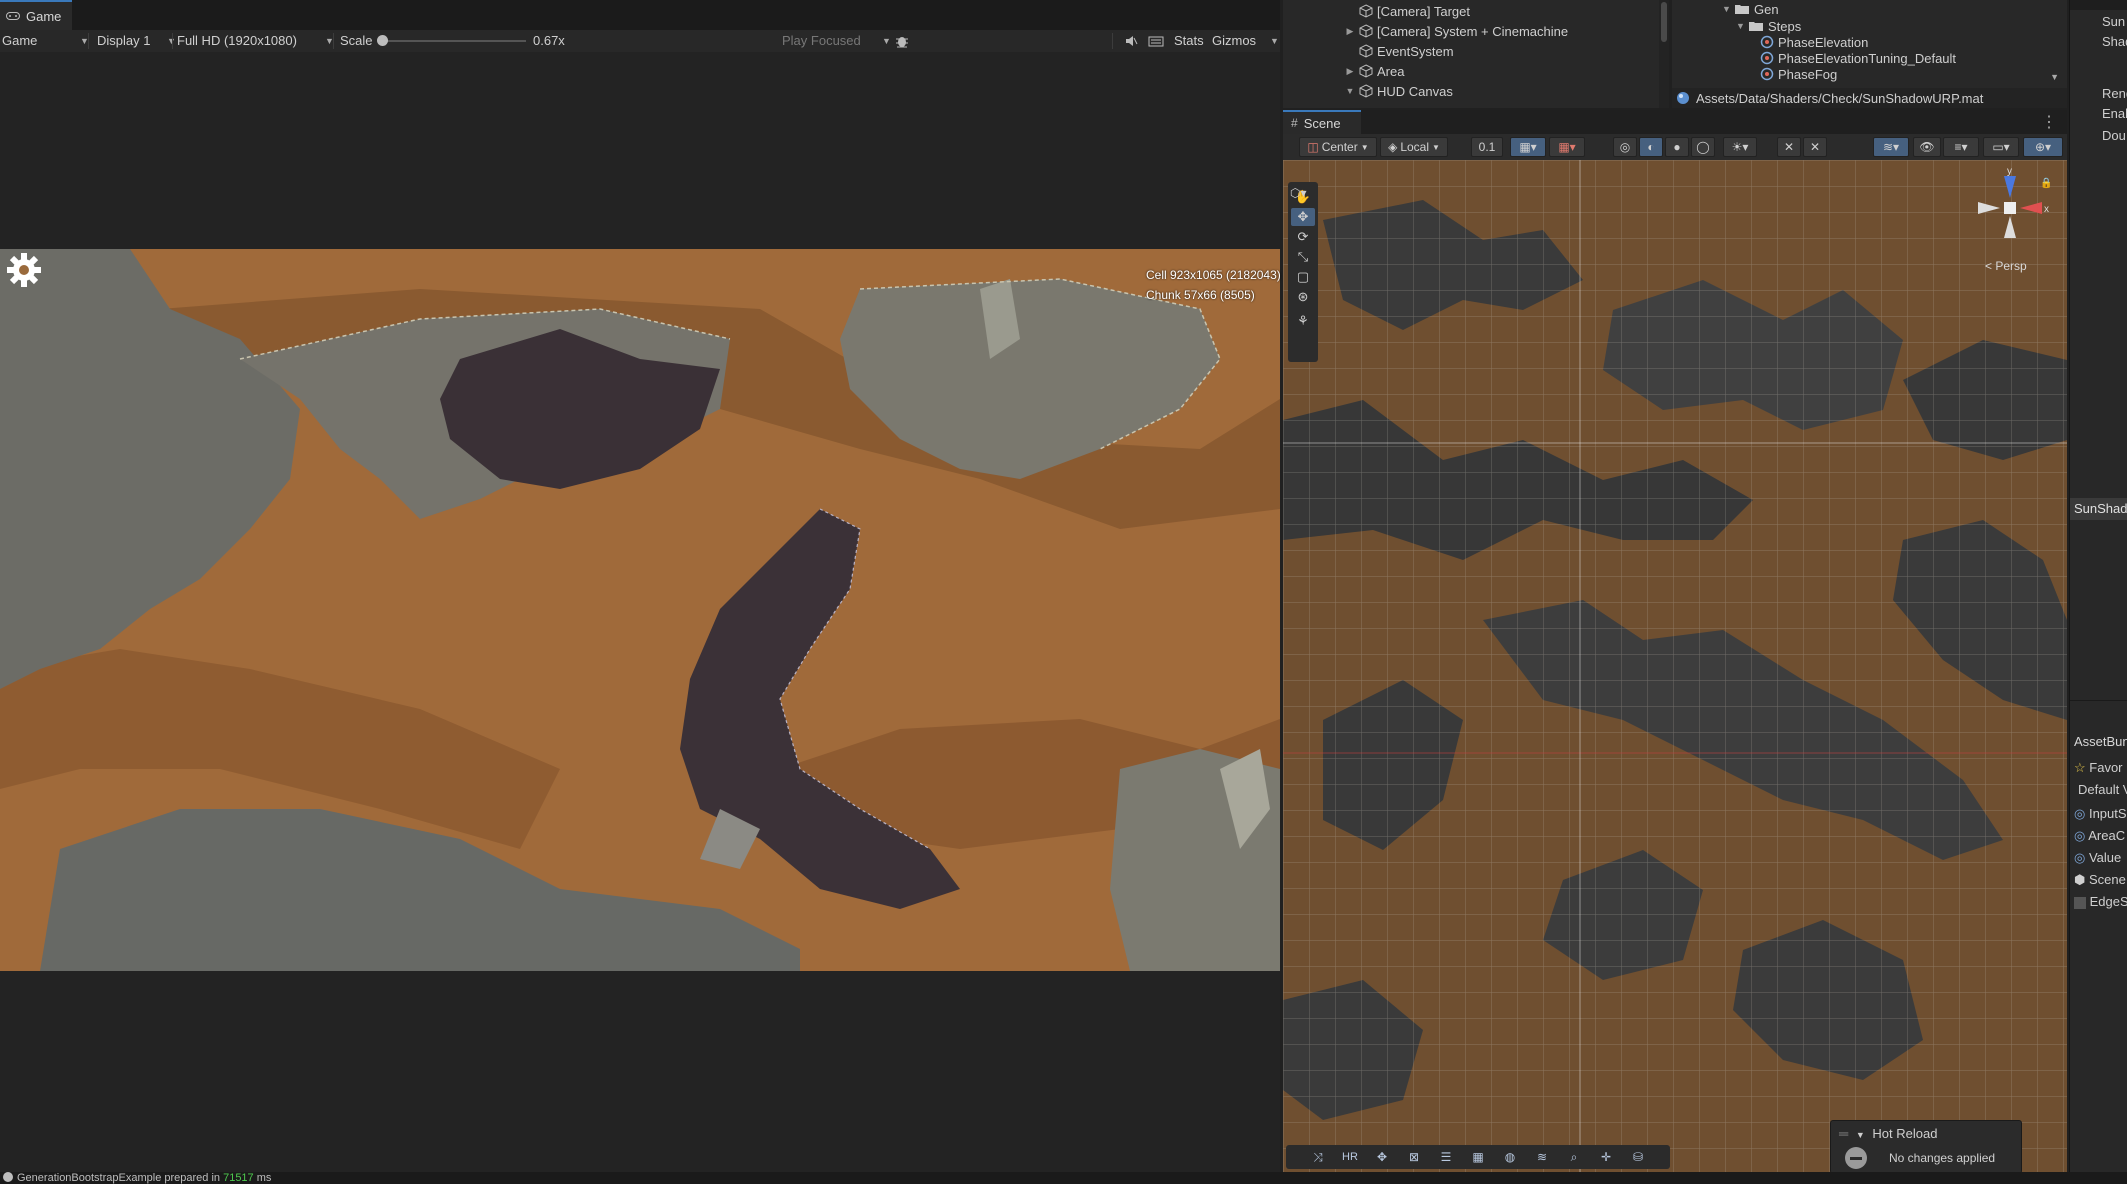  What do you see at coordinates (1350, 1157) in the screenshot?
I see `hr-button-icon: HR` at bounding box center [1350, 1157].